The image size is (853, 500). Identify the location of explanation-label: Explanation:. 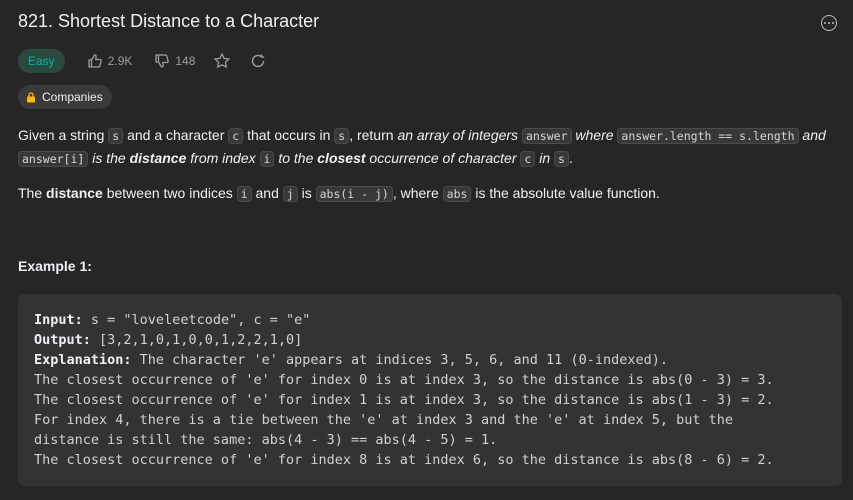
(83, 360).